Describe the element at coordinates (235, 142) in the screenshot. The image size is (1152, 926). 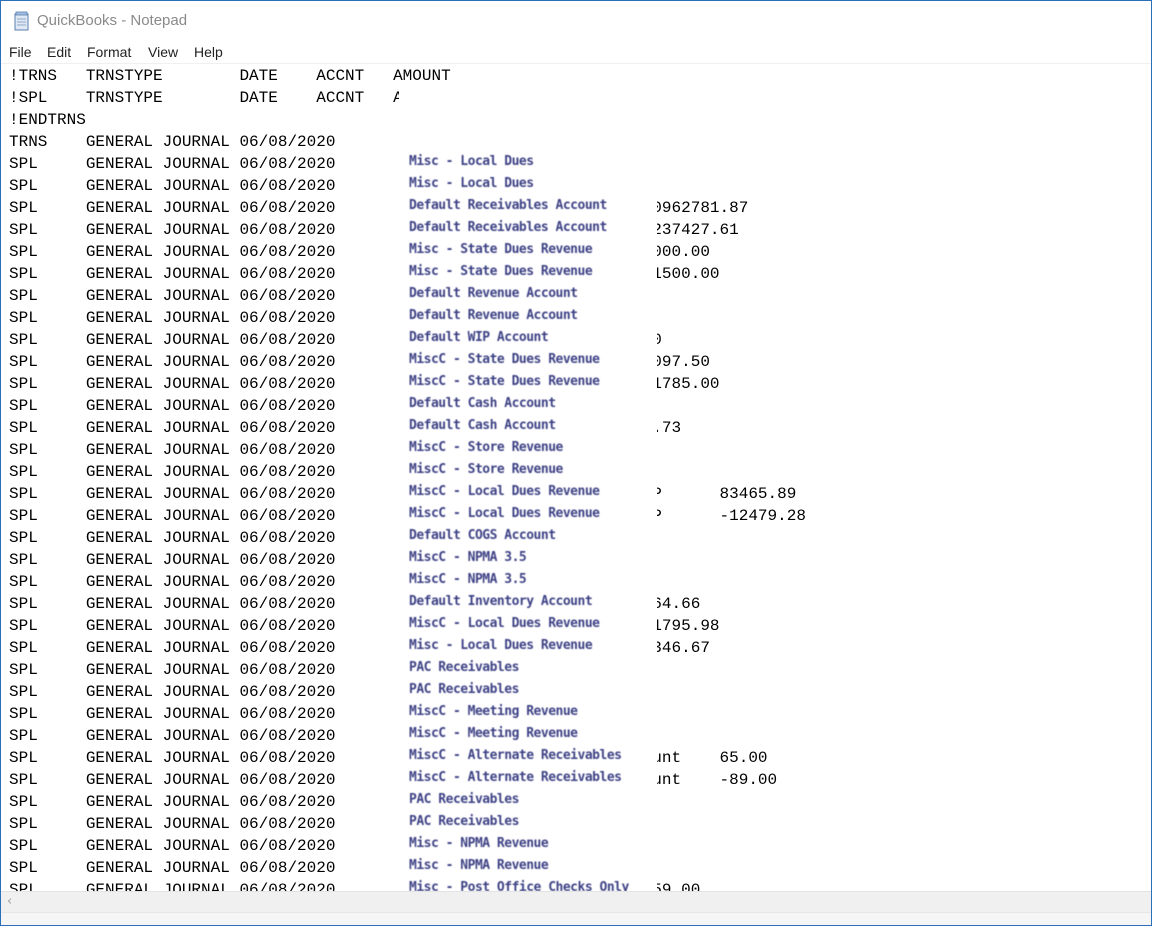
I see `text-line: TRNS GENERAL JOURNAL 06/08/2020 0` at that location.